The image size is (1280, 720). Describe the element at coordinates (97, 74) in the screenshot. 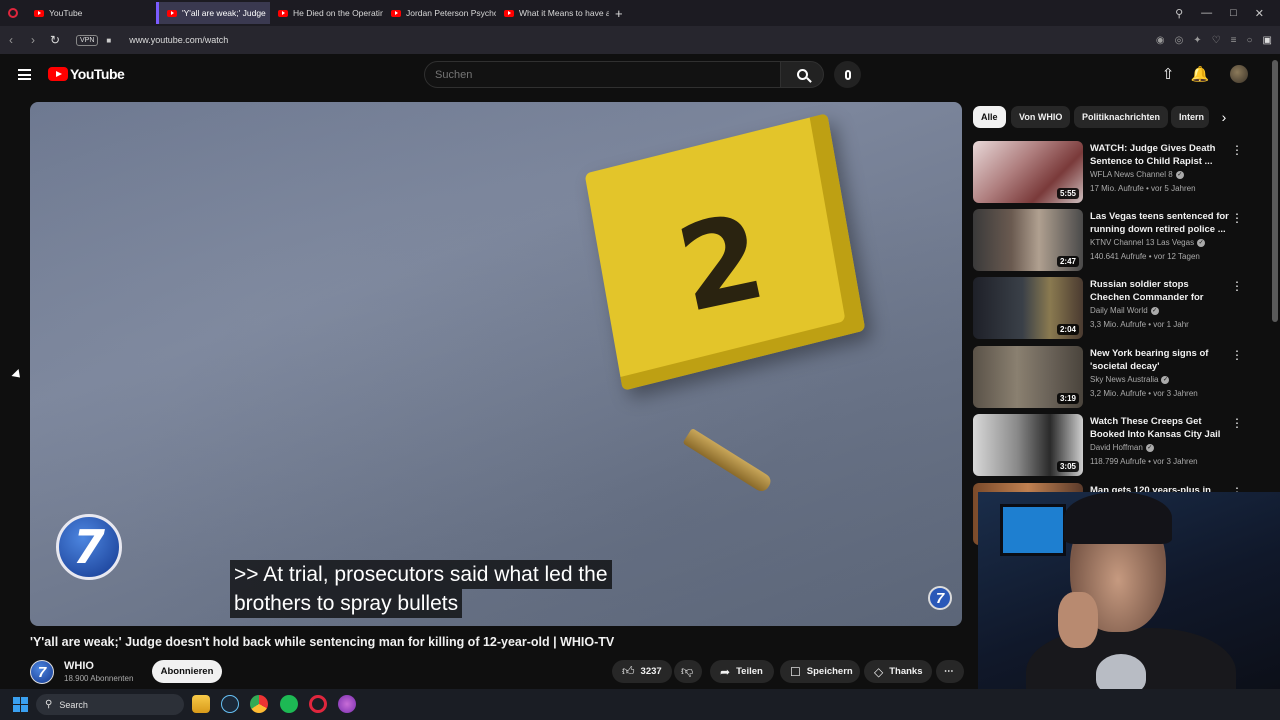

I see `youtube-logo-text: YouTube` at that location.